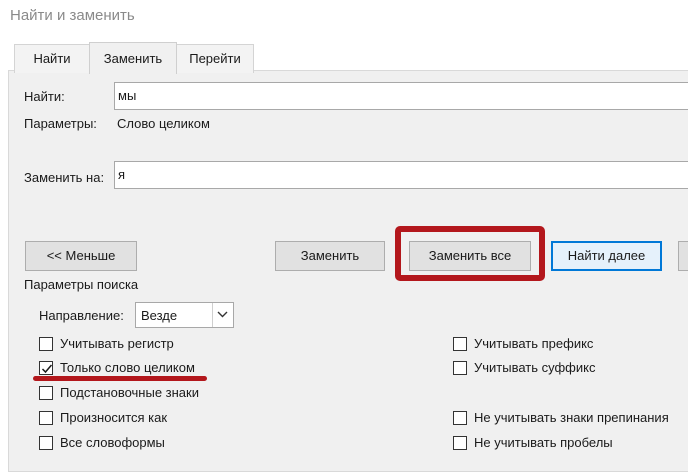 The image size is (688, 472). I want to click on less-button: << Меньше, so click(81, 256).